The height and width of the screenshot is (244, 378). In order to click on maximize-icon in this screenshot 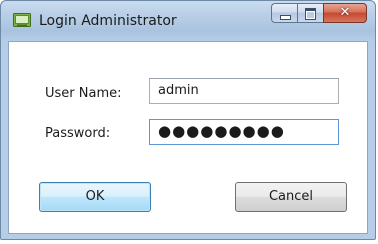, I will do `click(310, 14)`.